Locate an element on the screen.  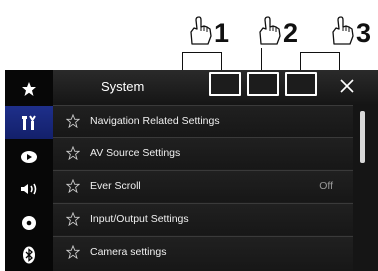
speaker-icon is located at coordinates (29, 188).